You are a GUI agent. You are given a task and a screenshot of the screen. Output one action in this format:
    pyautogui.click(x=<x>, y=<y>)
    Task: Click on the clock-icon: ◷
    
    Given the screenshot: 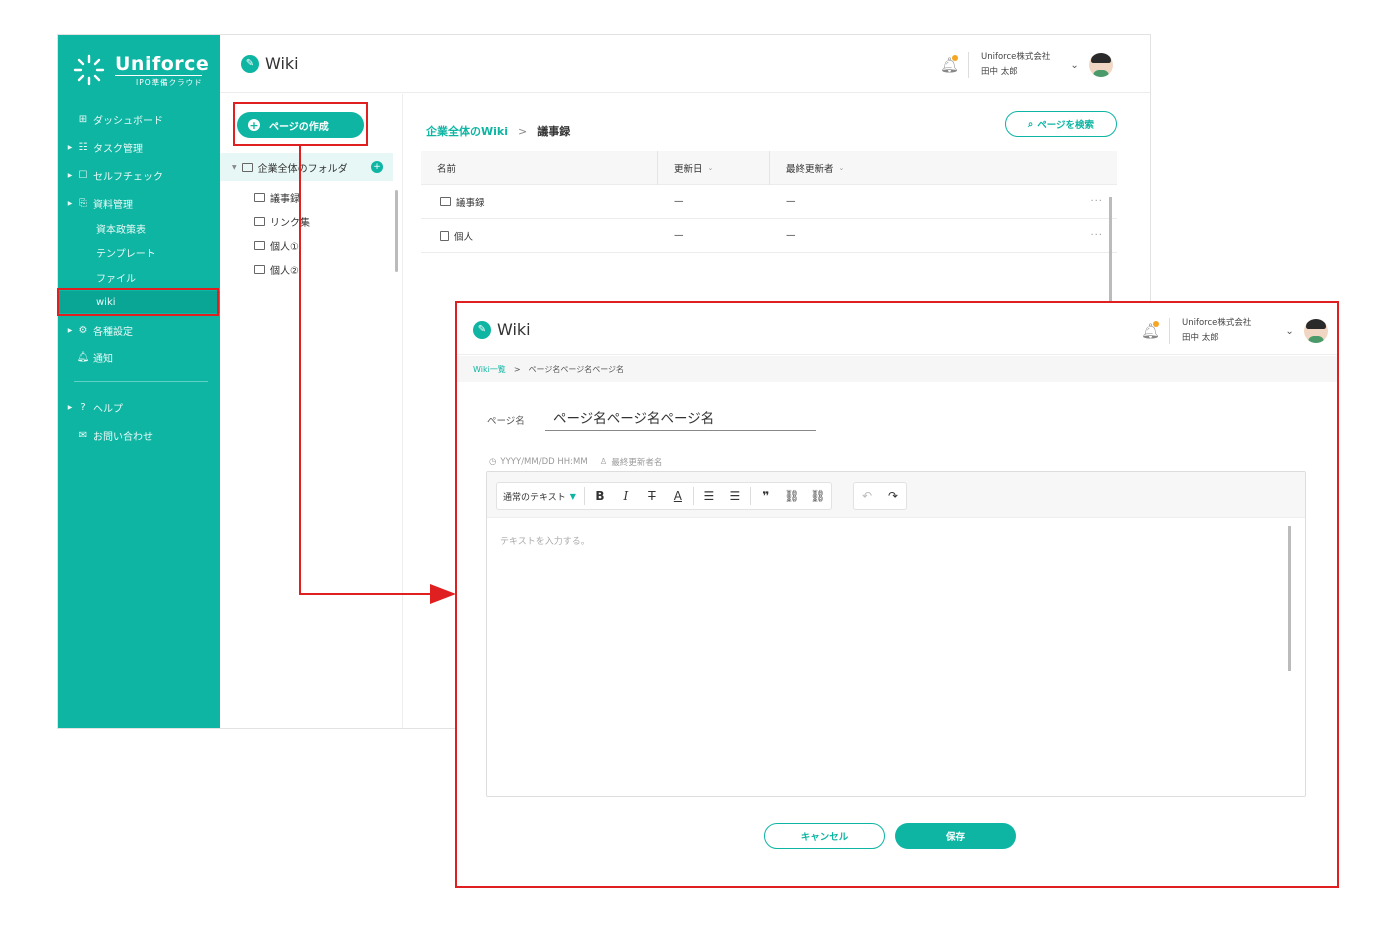 What is the action you would take?
    pyautogui.click(x=493, y=462)
    